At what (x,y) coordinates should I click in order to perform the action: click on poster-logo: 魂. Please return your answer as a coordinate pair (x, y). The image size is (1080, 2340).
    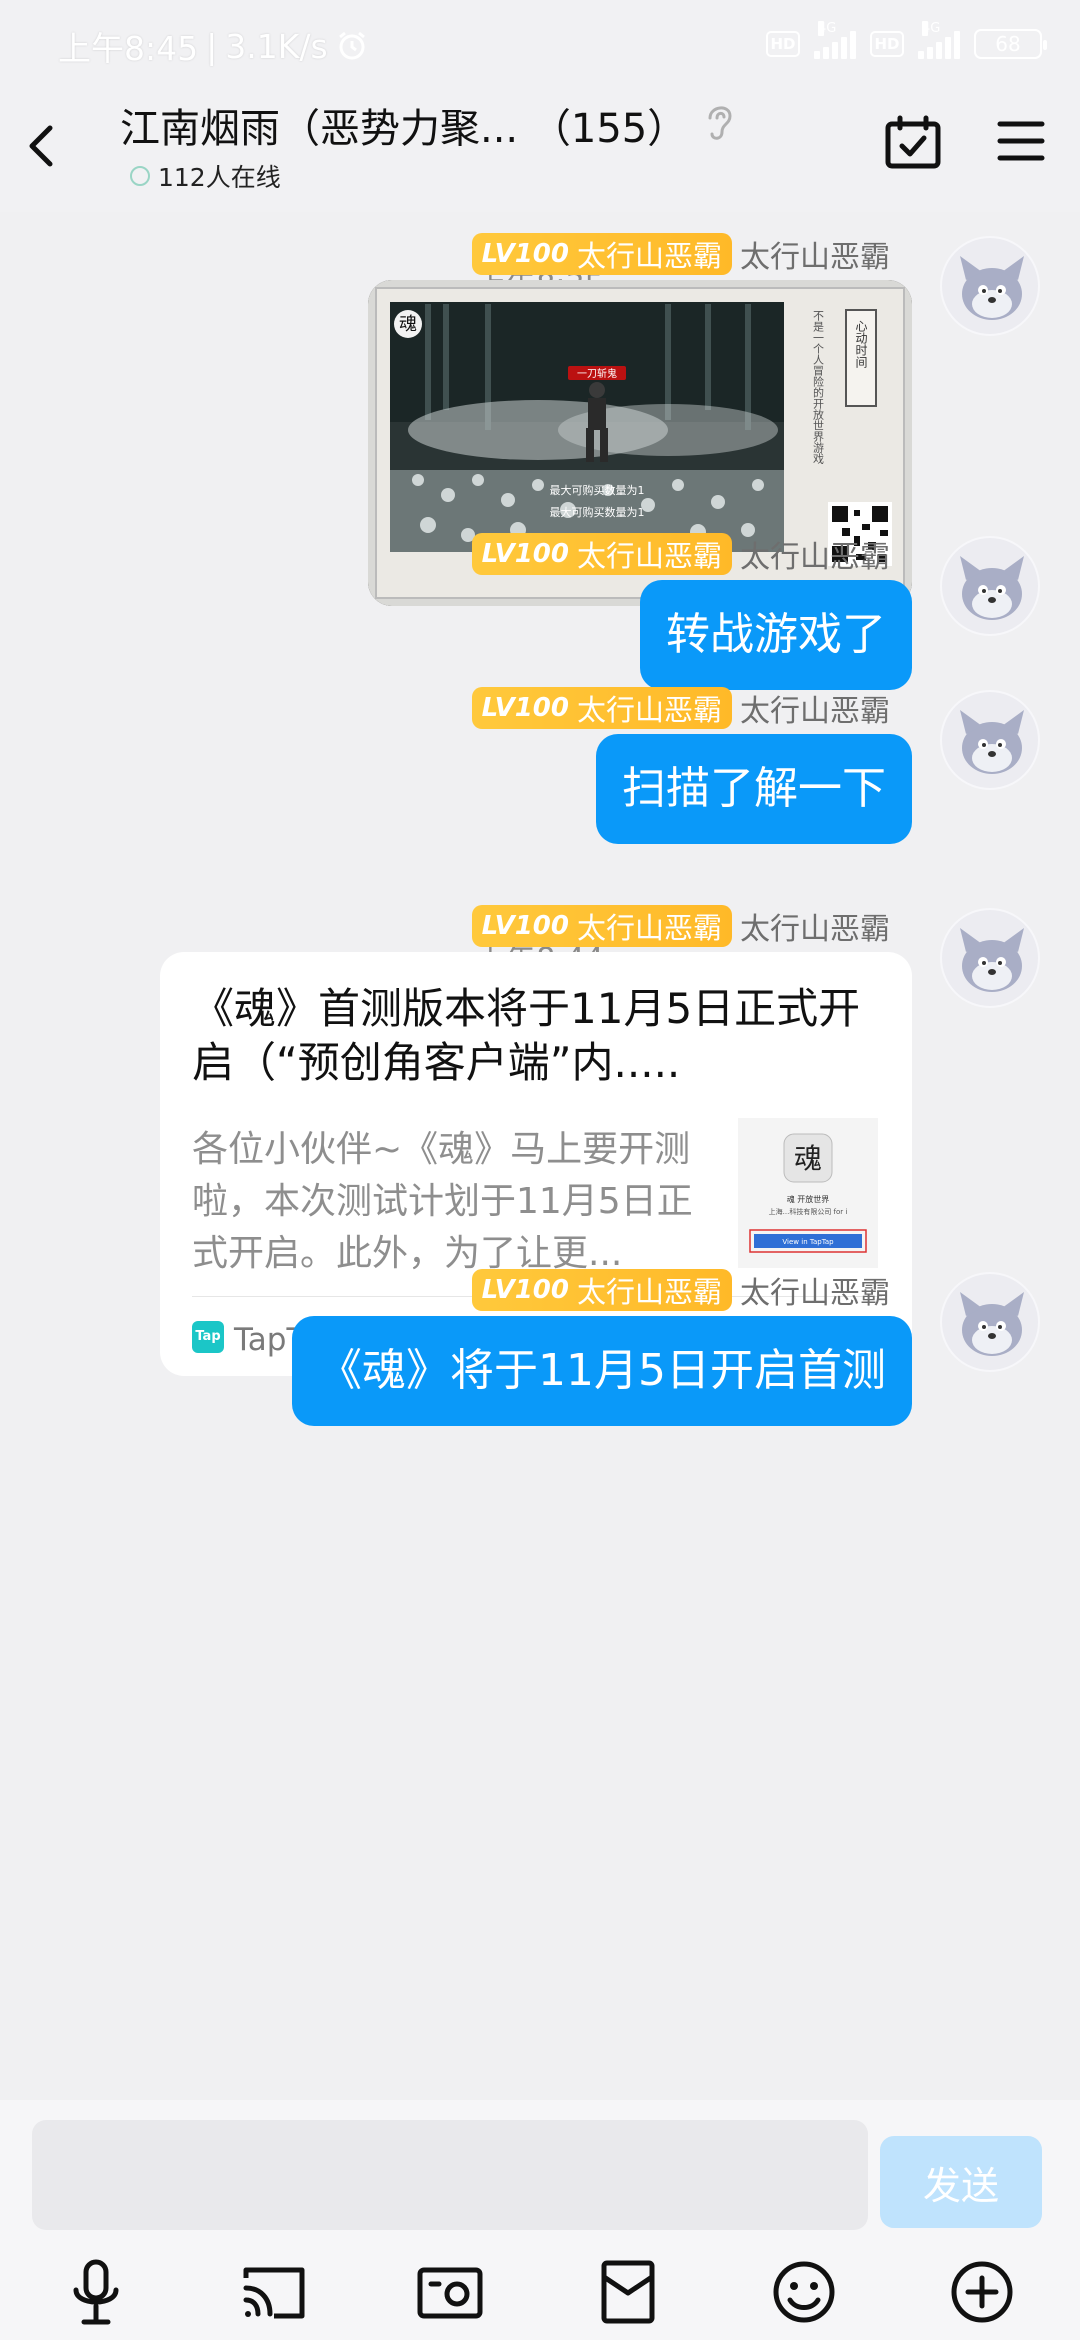
    Looking at the image, I should click on (408, 324).